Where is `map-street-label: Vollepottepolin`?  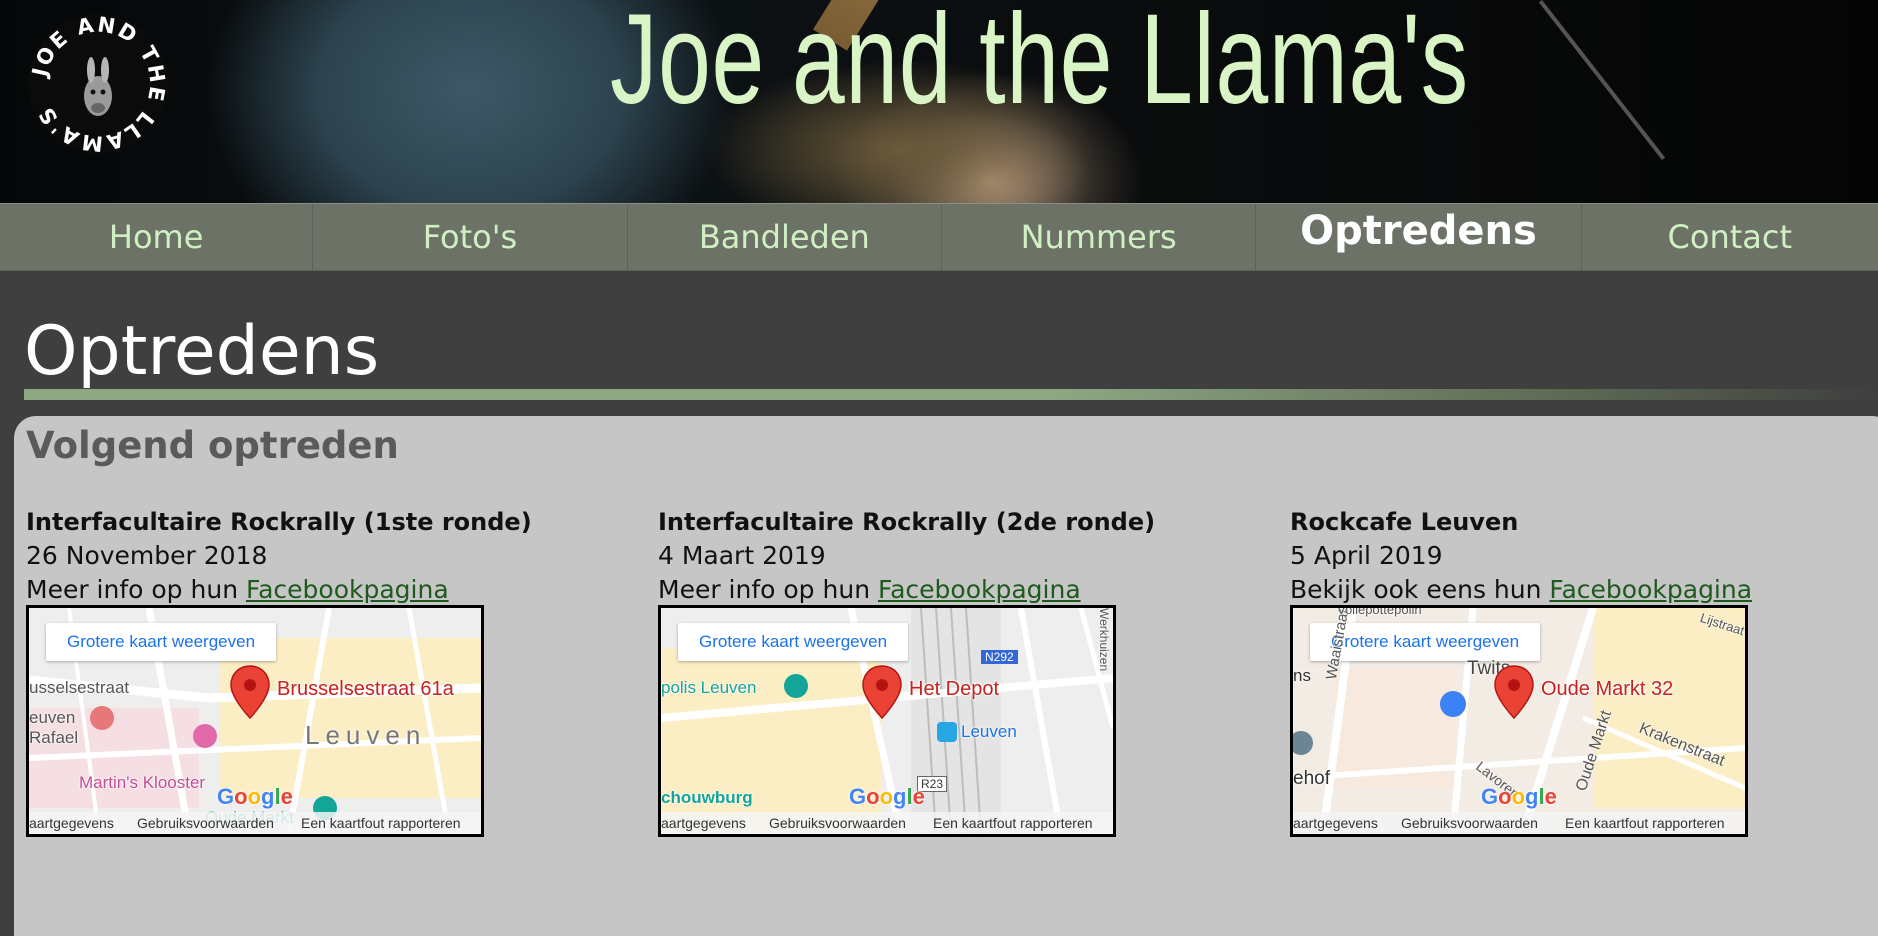
map-street-label: Vollepottepolin is located at coordinates (1379, 611).